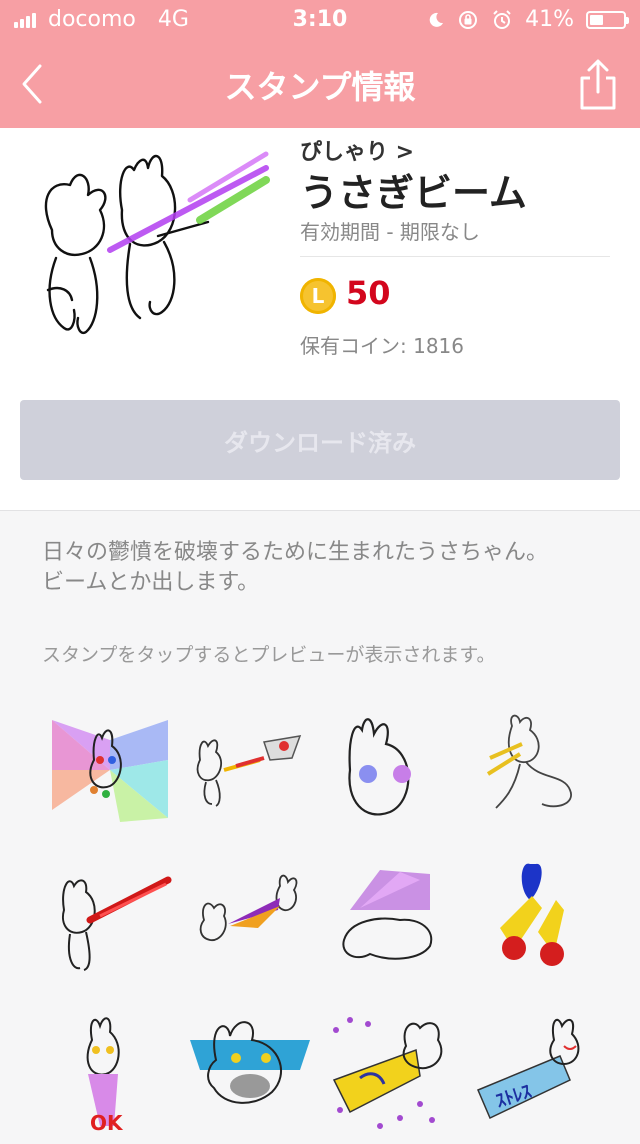  Describe the element at coordinates (327, 568) in the screenshot. I see `description: 日々の鬱憤を破壊するために生まれたうさちゃん。 ビームとか出します。` at that location.